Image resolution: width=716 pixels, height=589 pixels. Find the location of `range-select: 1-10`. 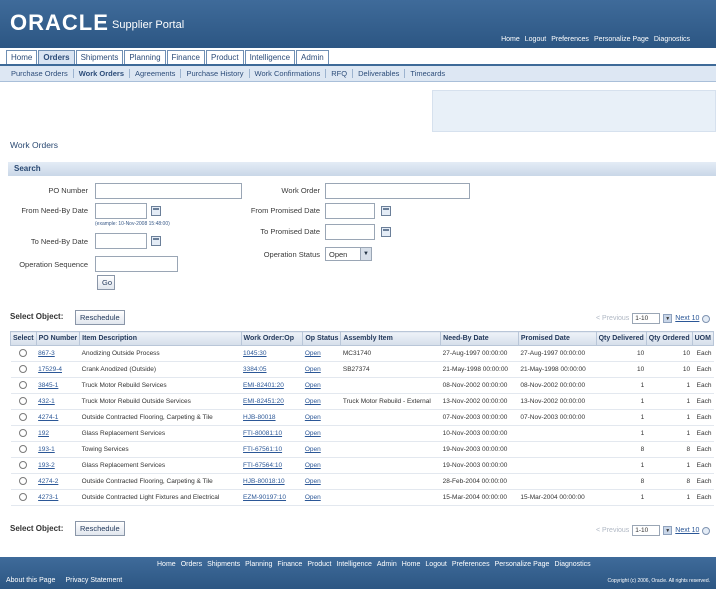

range-select: 1-10 is located at coordinates (646, 318).